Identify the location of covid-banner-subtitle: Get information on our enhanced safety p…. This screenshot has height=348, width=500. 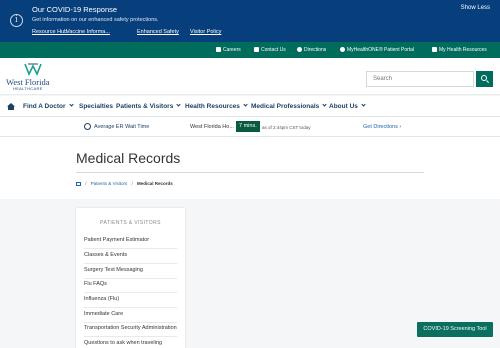
(95, 20).